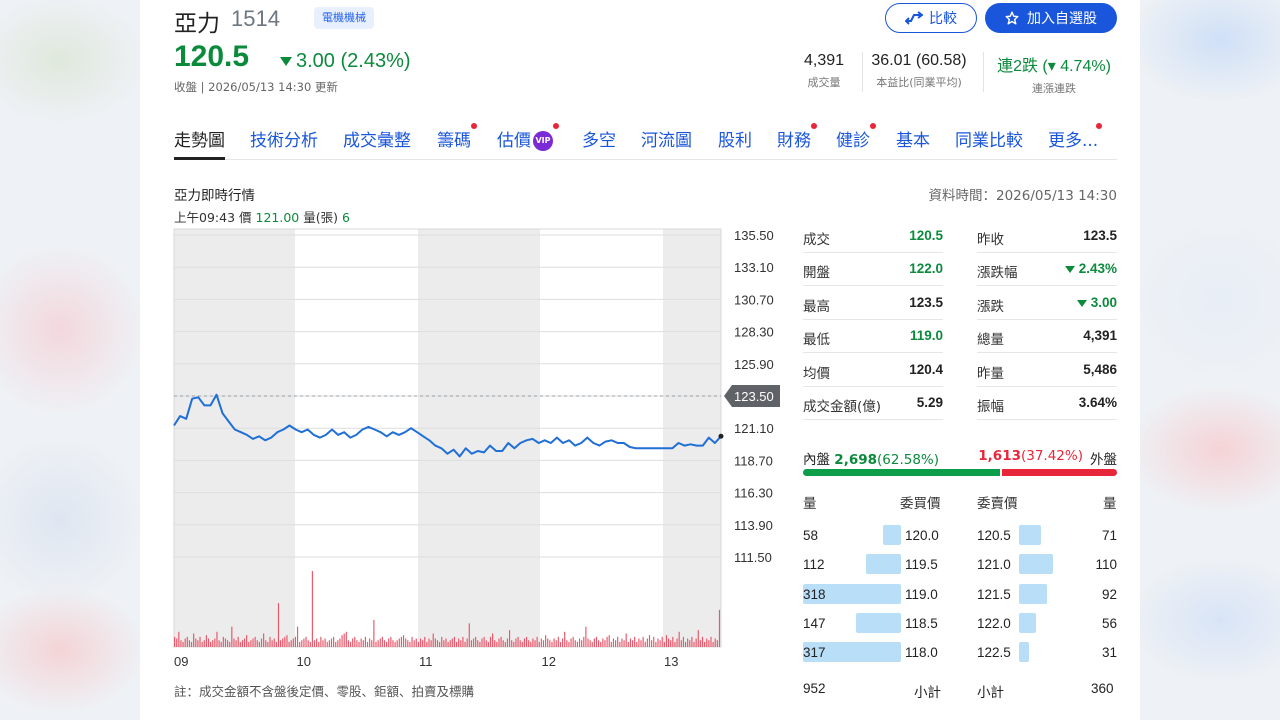 The image size is (1280, 720). I want to click on ask-price: 121.0, so click(994, 564).